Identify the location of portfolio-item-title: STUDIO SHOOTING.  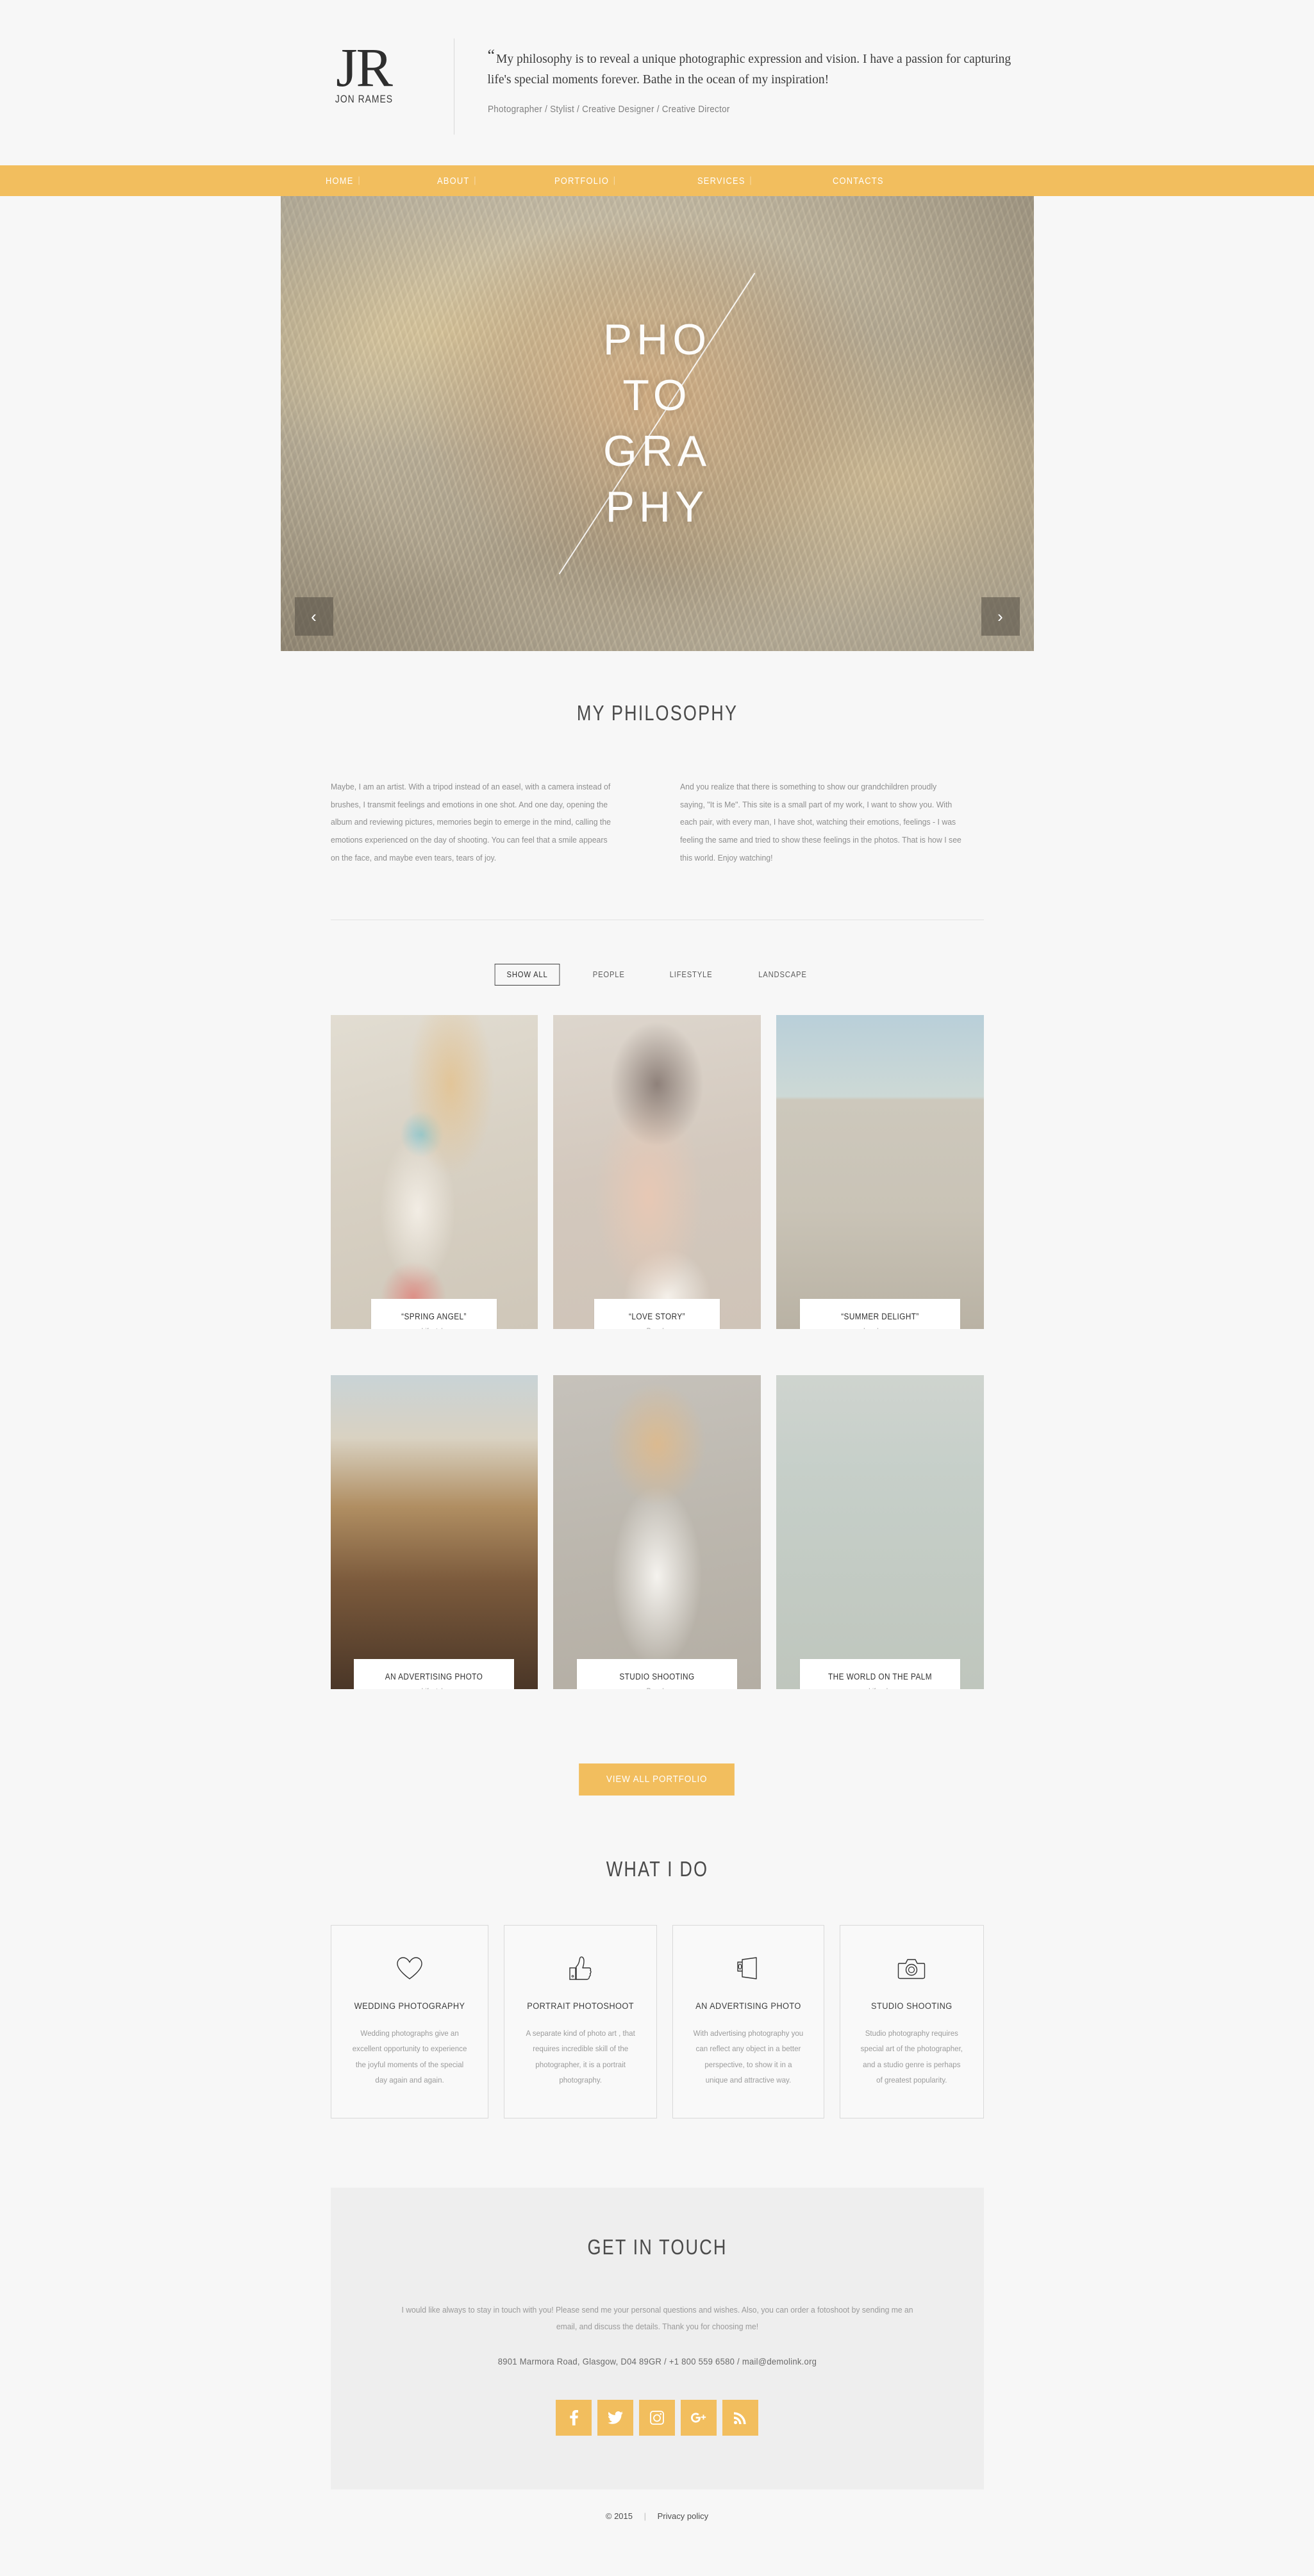
(657, 1676).